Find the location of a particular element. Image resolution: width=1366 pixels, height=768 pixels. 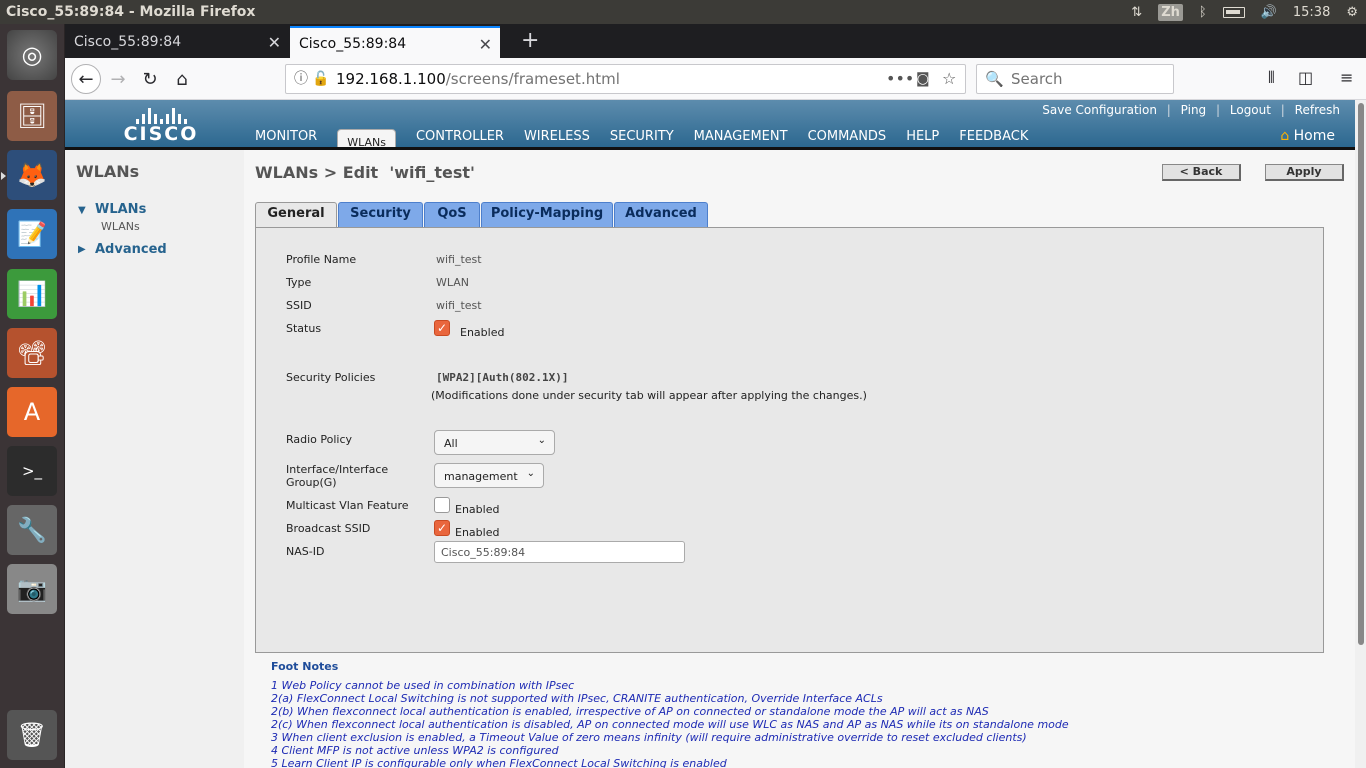

libreoffice-writer-icon: 📝 is located at coordinates (32, 234).